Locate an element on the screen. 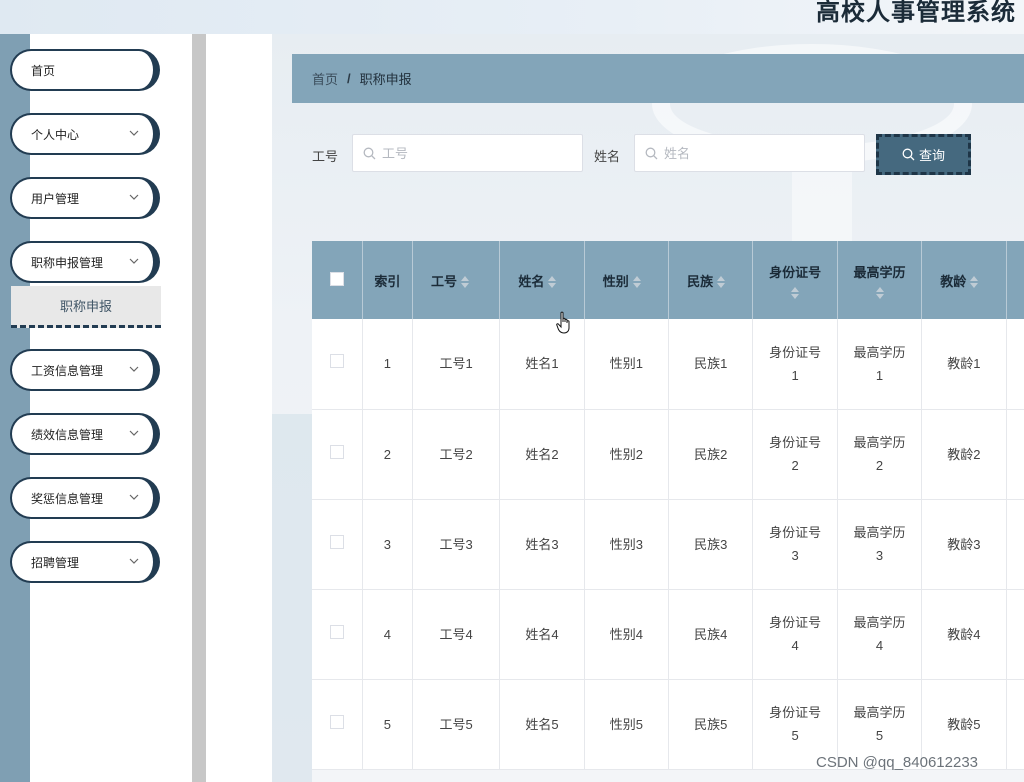 Image resolution: width=1024 pixels, height=782 pixels. name-field is located at coordinates (749, 153).